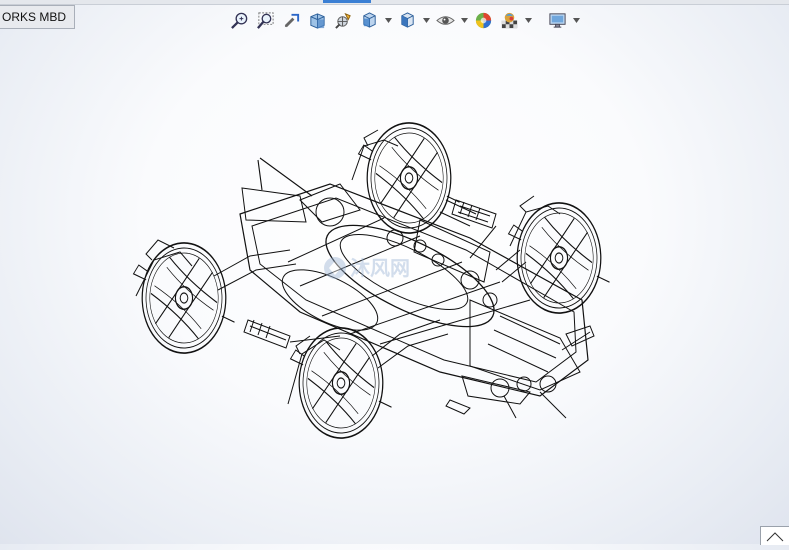 The width and height of the screenshot is (789, 550). What do you see at coordinates (380, 268) in the screenshot?
I see `watermark-text: 沐风网` at bounding box center [380, 268].